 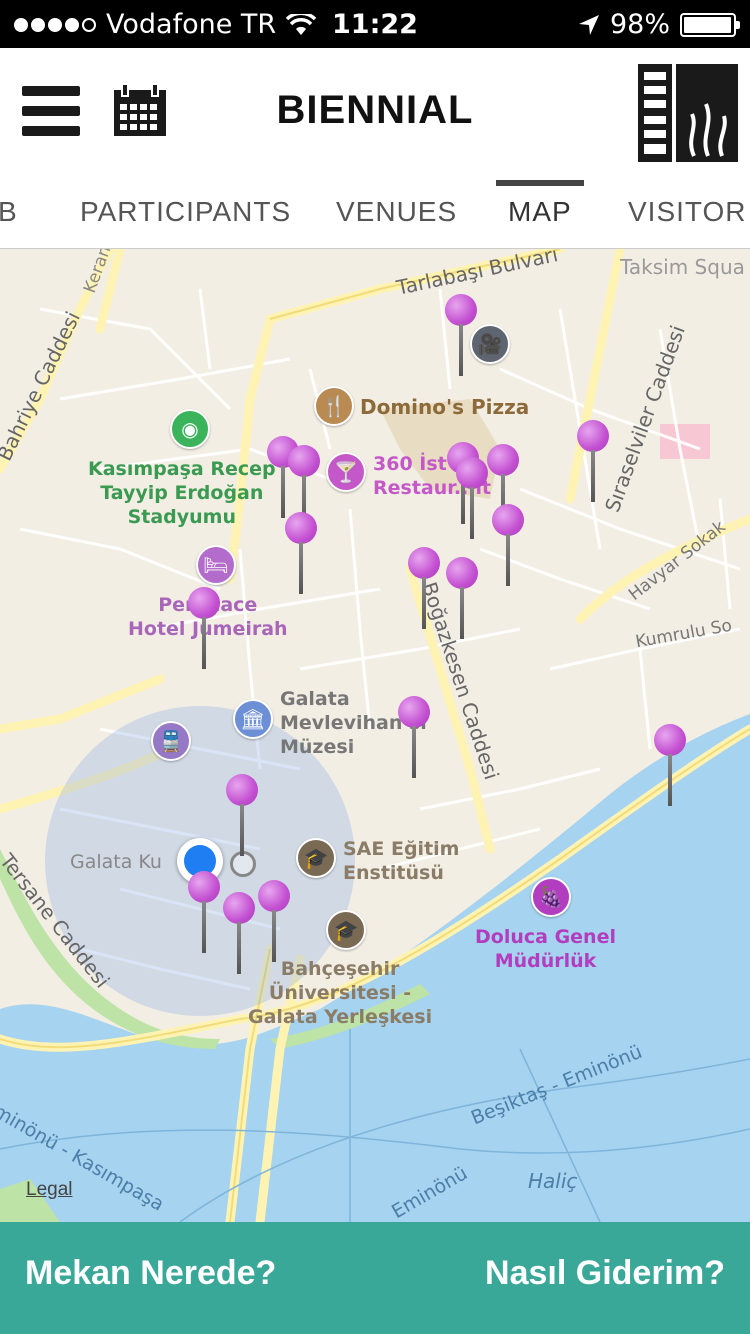 I want to click on how-to-get-there-button: Nasıl Giderim?, so click(x=605, y=1273).